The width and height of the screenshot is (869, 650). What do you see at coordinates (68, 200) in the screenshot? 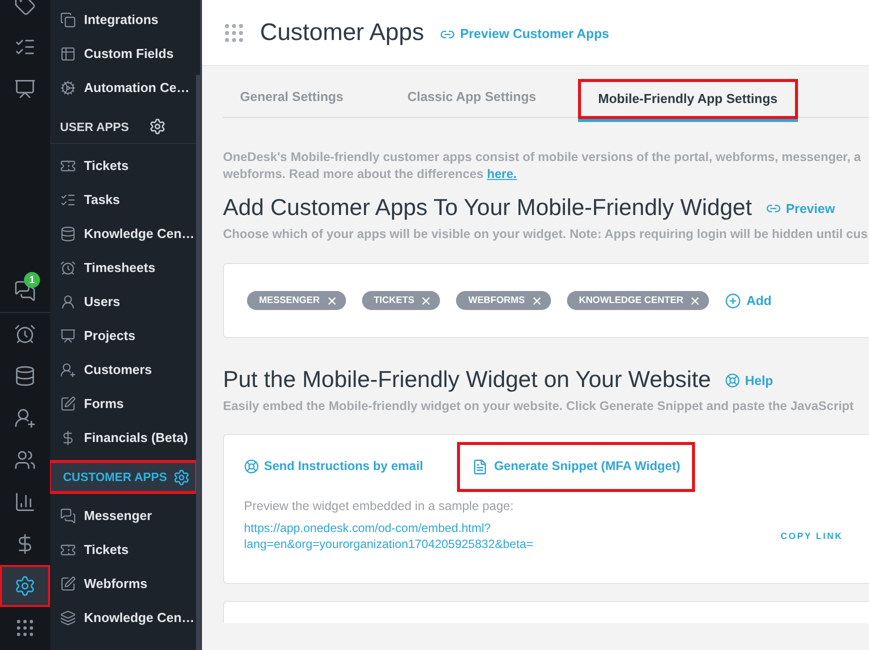
I see `checklist-icon` at bounding box center [68, 200].